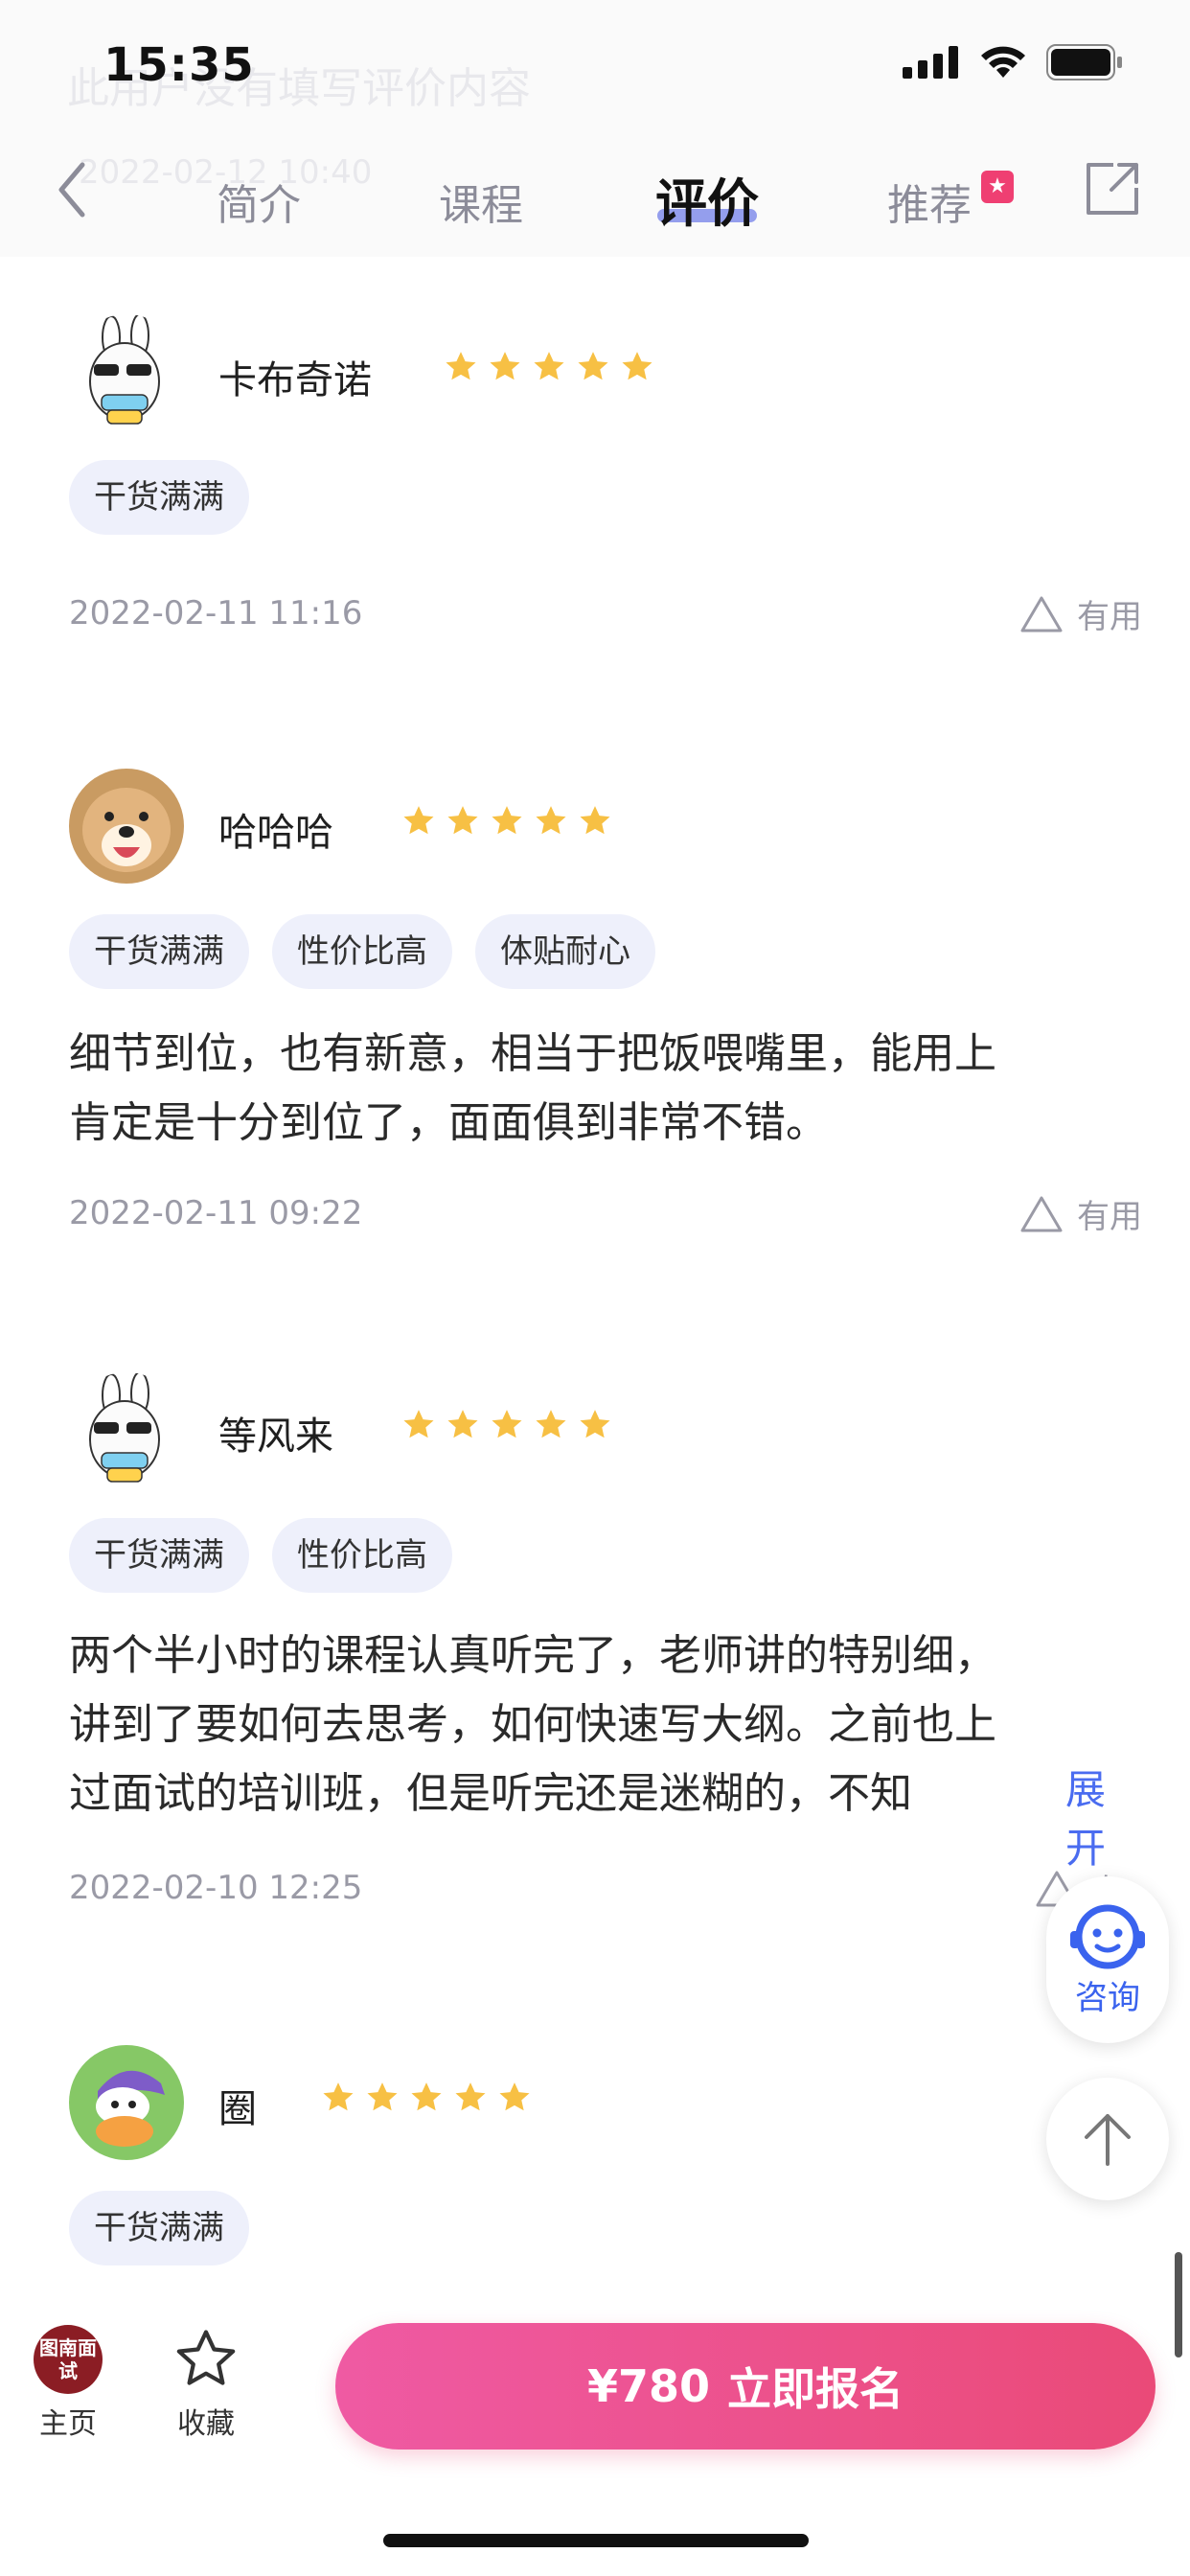  Describe the element at coordinates (206, 2424) in the screenshot. I see `favorite-label: 收藏` at that location.